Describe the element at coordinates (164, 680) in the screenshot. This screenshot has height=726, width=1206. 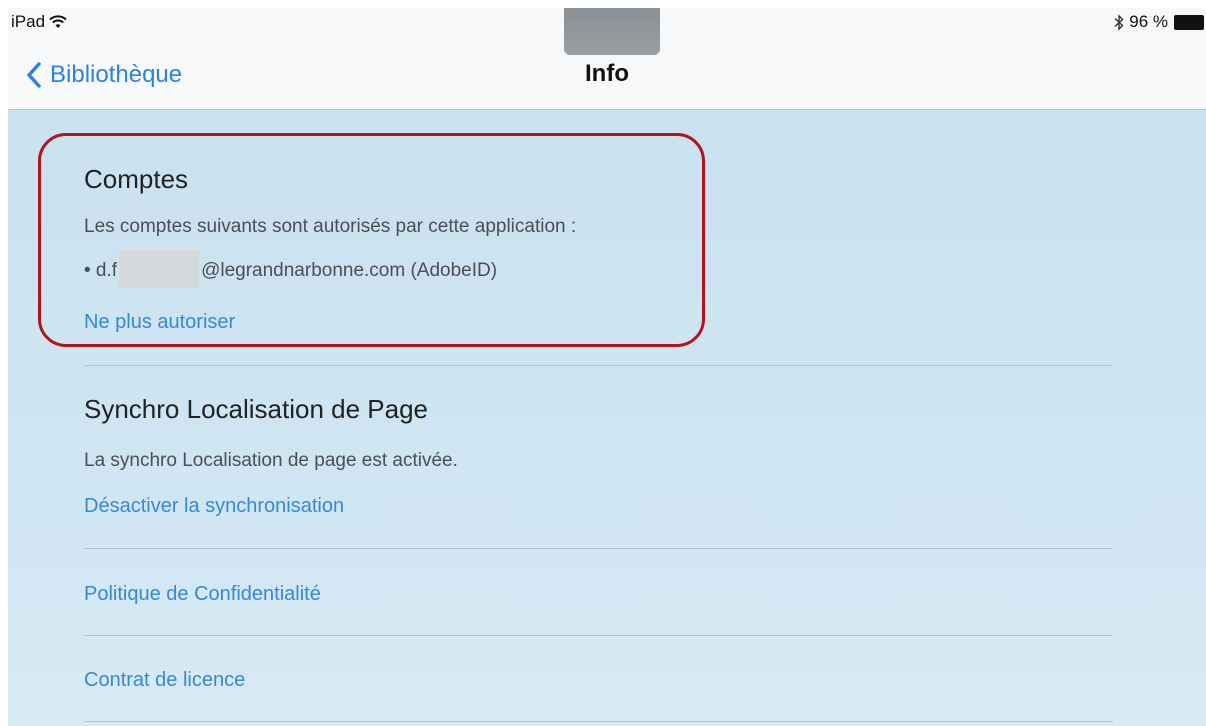
I see `license-agreement-link: Contrat de licence` at that location.